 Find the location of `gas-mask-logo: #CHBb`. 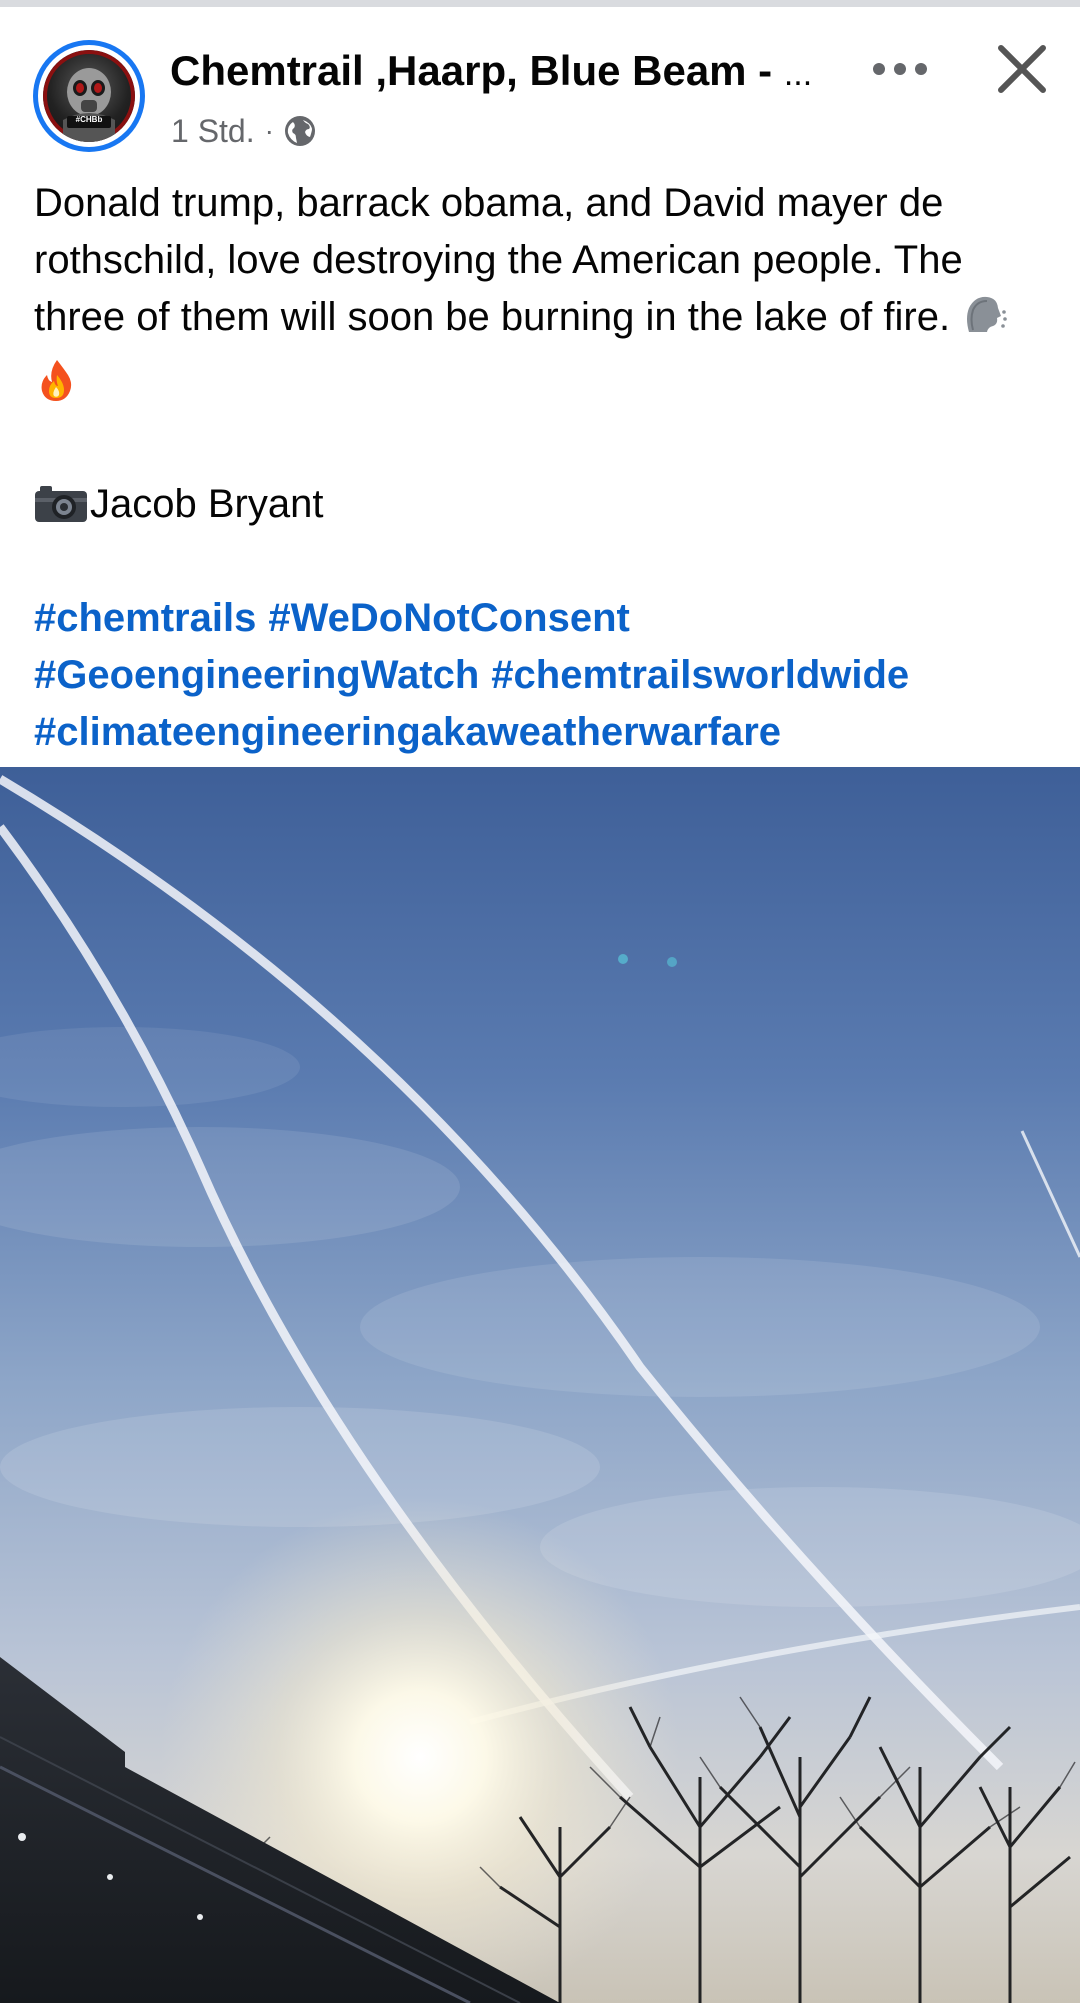

gas-mask-logo: #CHBb is located at coordinates (89, 96).